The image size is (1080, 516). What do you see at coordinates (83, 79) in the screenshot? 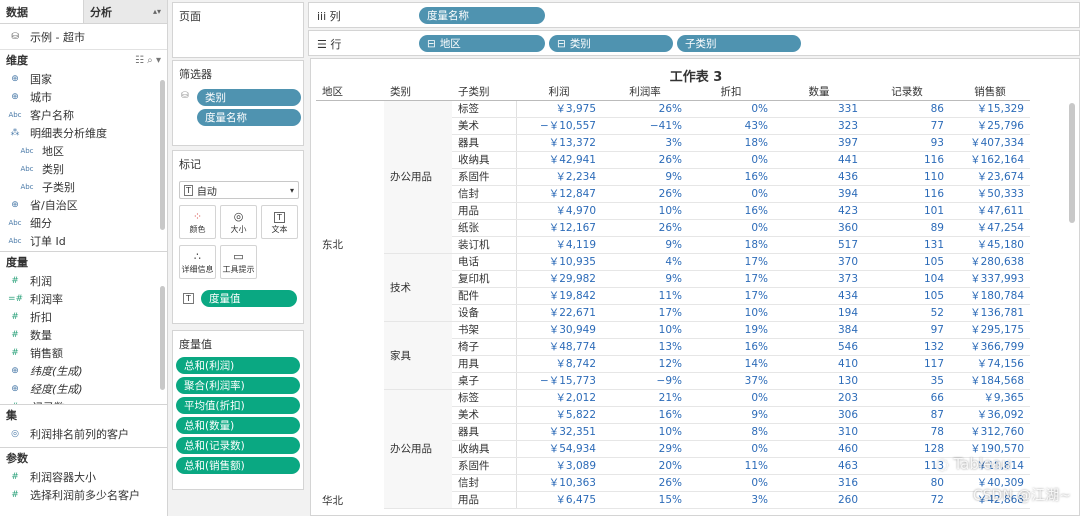
I see `dimension-field: ⊕ 国家` at bounding box center [83, 79].